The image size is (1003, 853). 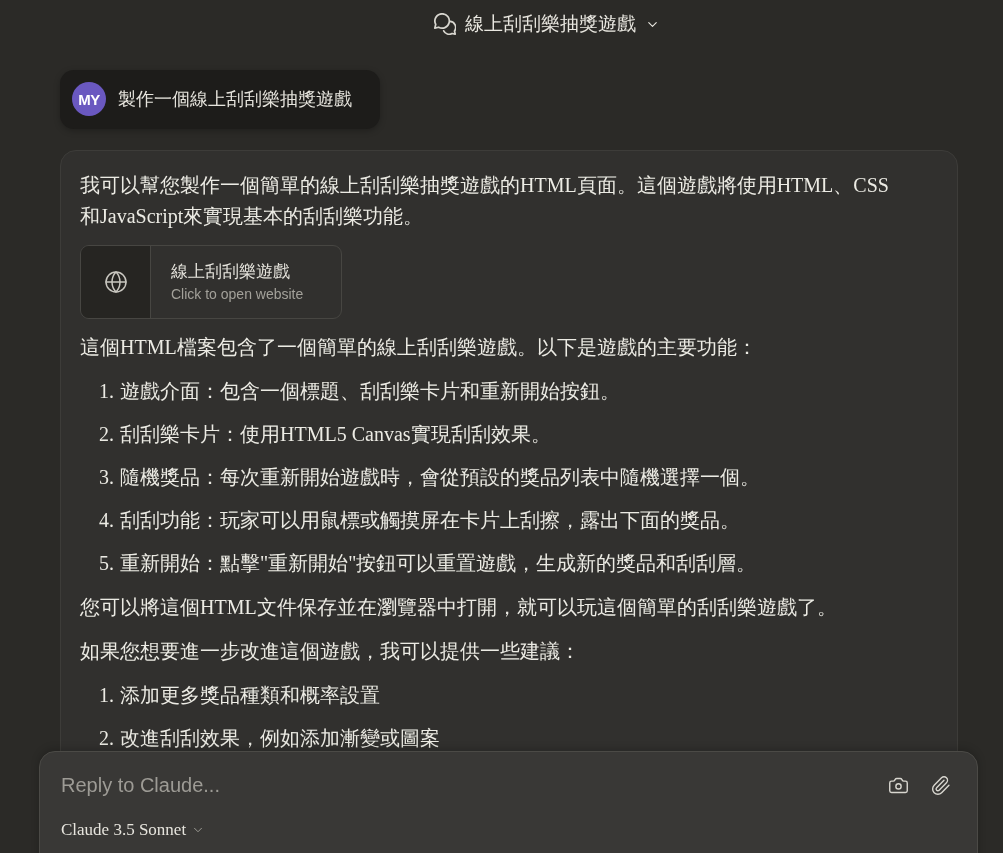 I want to click on user-avatar: MY, so click(x=89, y=99).